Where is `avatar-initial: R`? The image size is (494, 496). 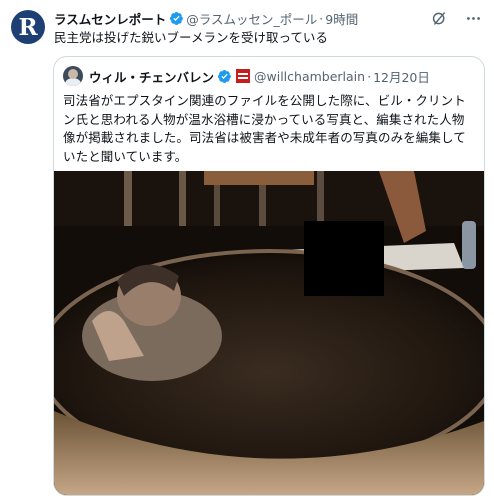
avatar-initial: R is located at coordinates (28, 27).